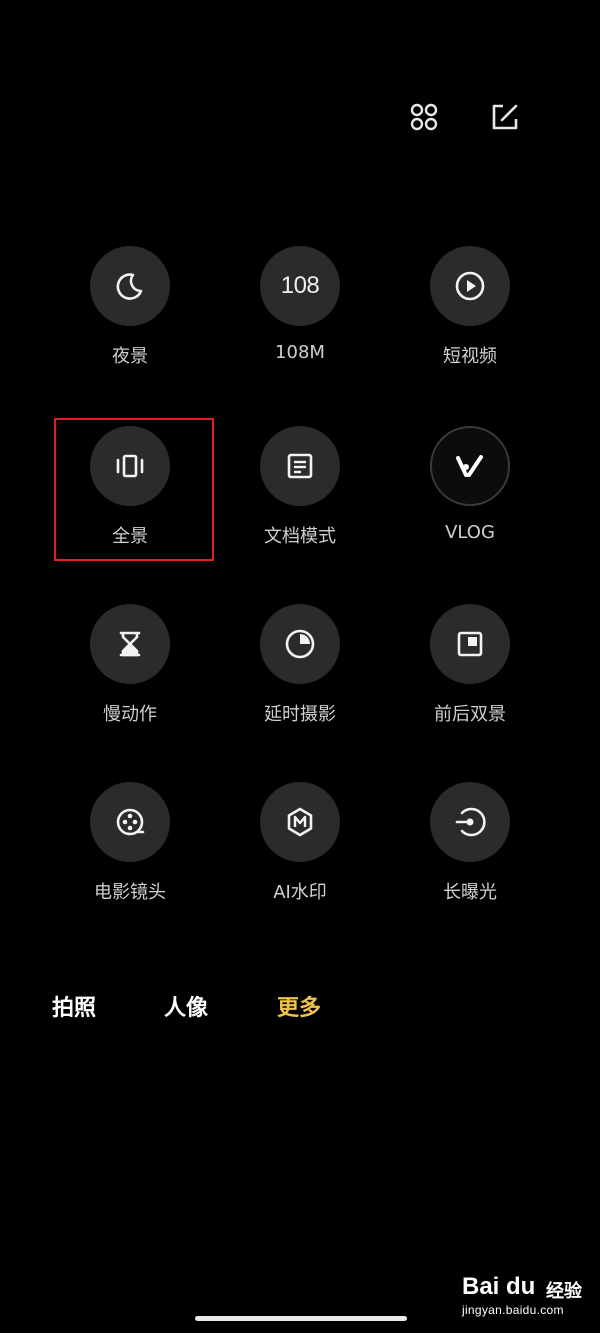 The width and height of the screenshot is (600, 1333). I want to click on film-reel-icon, so click(130, 822).